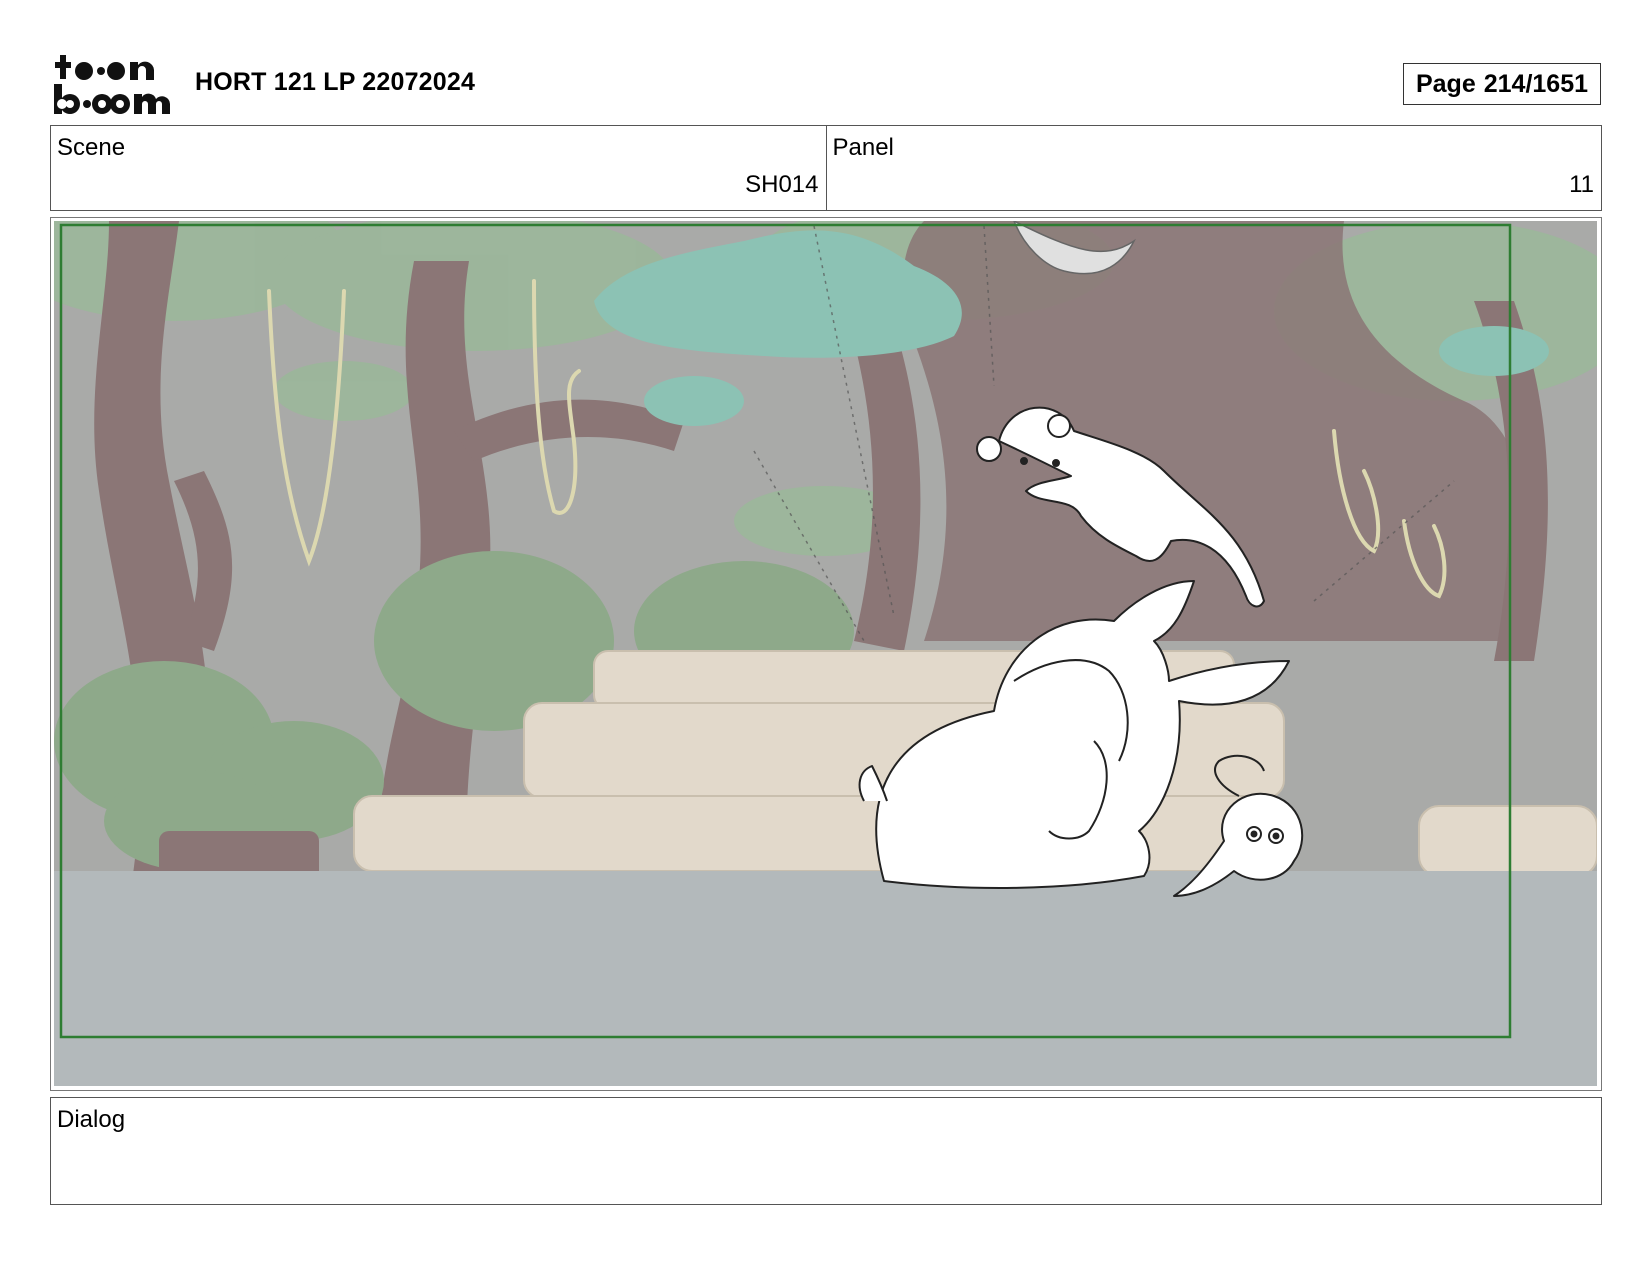 This screenshot has width=1650, height=1275. I want to click on scene-cell: Scene SH014, so click(438, 168).